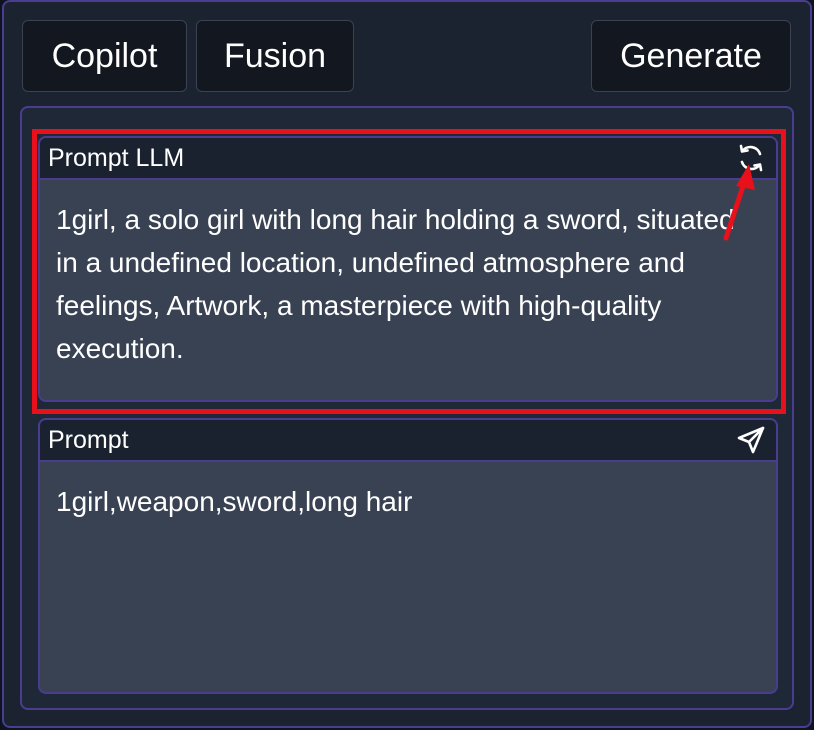  What do you see at coordinates (408, 159) in the screenshot?
I see `prompt-llm-header: Prompt LLM` at bounding box center [408, 159].